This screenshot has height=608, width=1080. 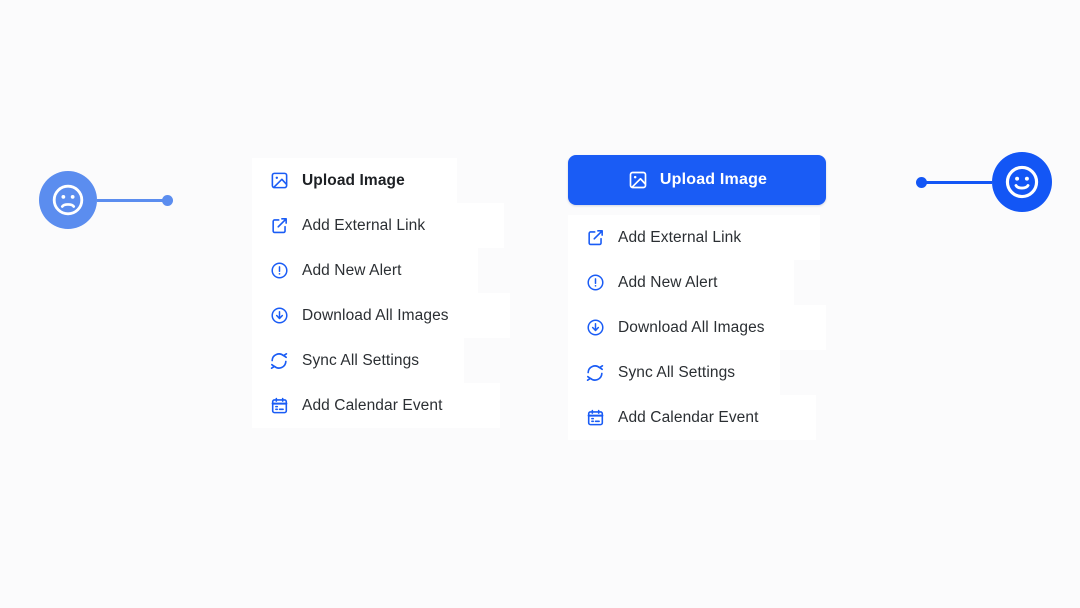 I want to click on happy-face-marker, so click(x=984, y=182).